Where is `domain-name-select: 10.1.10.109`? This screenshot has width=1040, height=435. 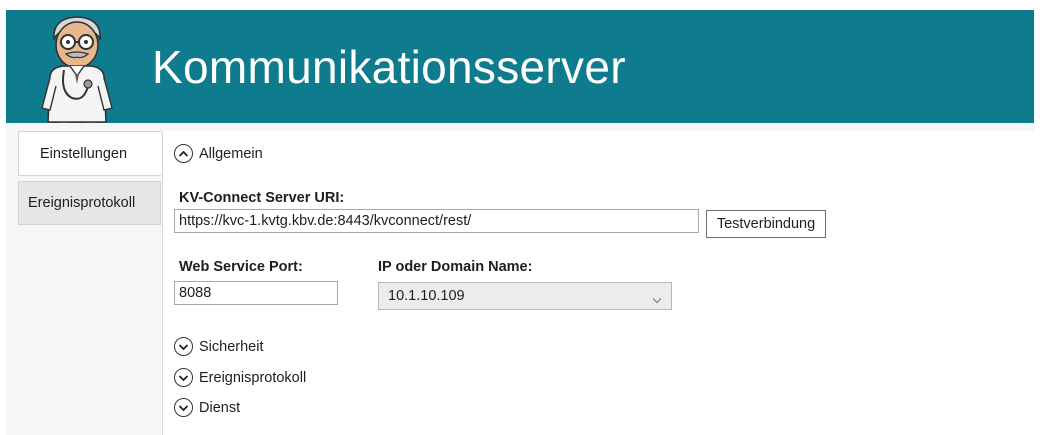 domain-name-select: 10.1.10.109 is located at coordinates (525, 296).